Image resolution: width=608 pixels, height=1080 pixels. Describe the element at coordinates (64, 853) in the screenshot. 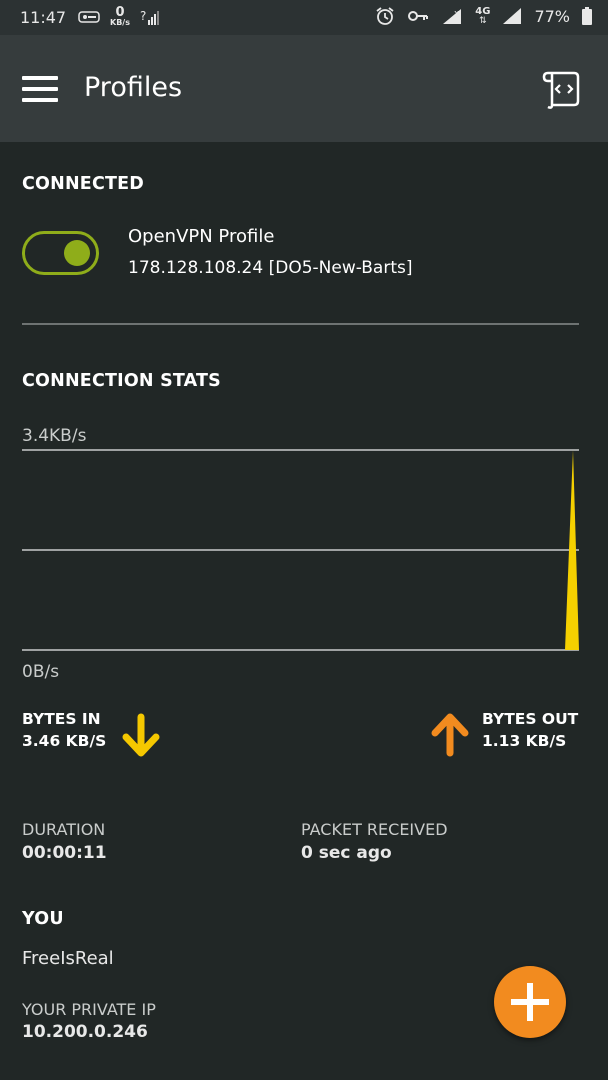

I see `duration-value: 00:00:11` at that location.